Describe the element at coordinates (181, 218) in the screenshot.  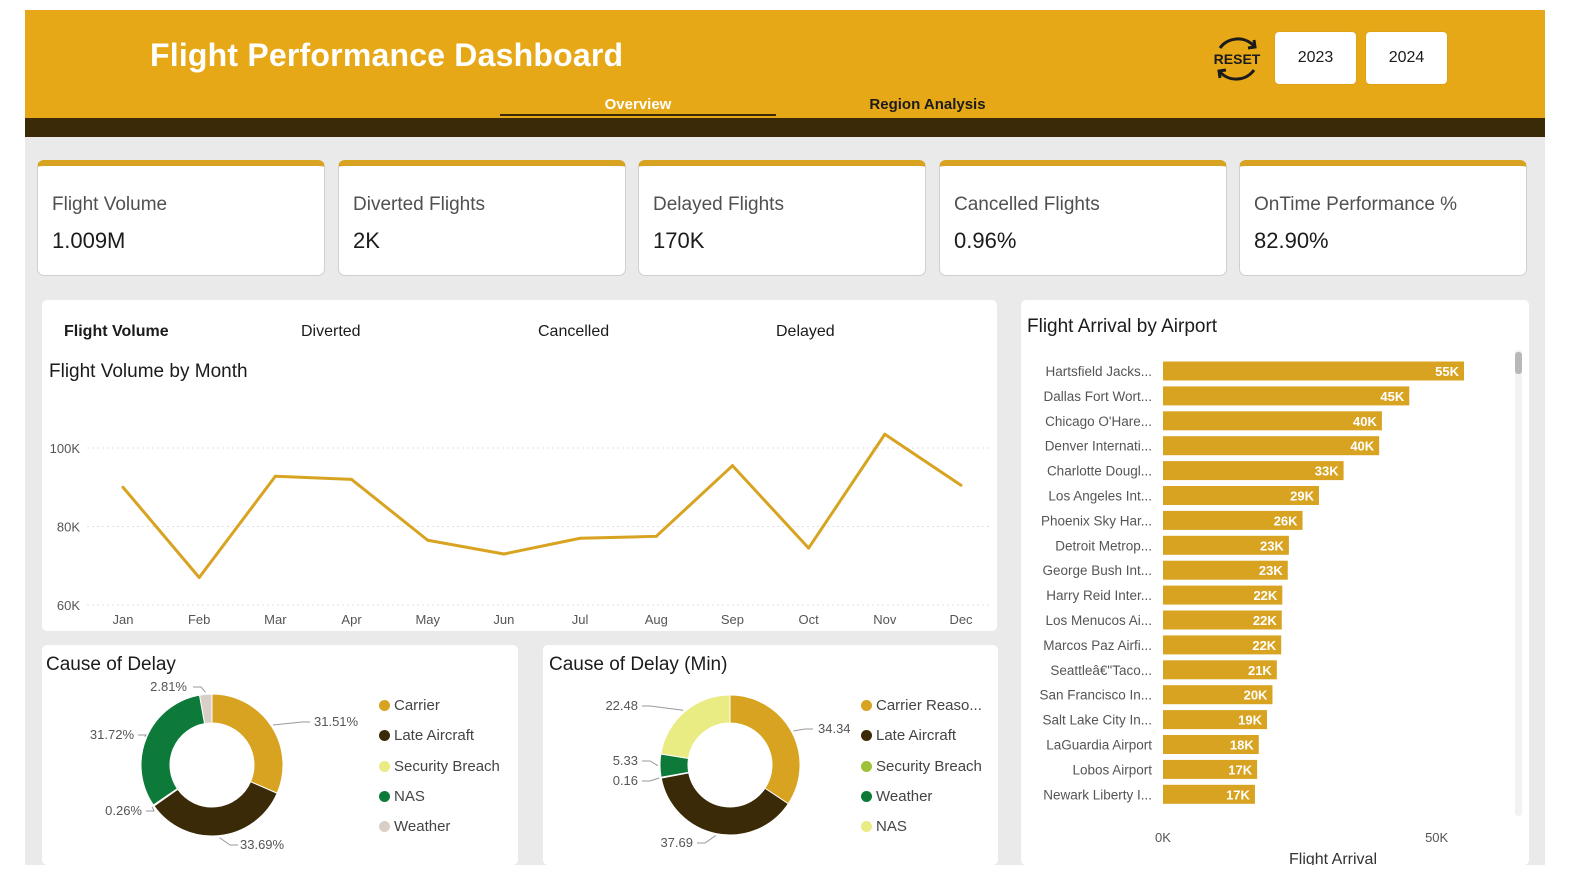
I see `kpi-card-flight-volume: Flight Volume 1.009M` at that location.